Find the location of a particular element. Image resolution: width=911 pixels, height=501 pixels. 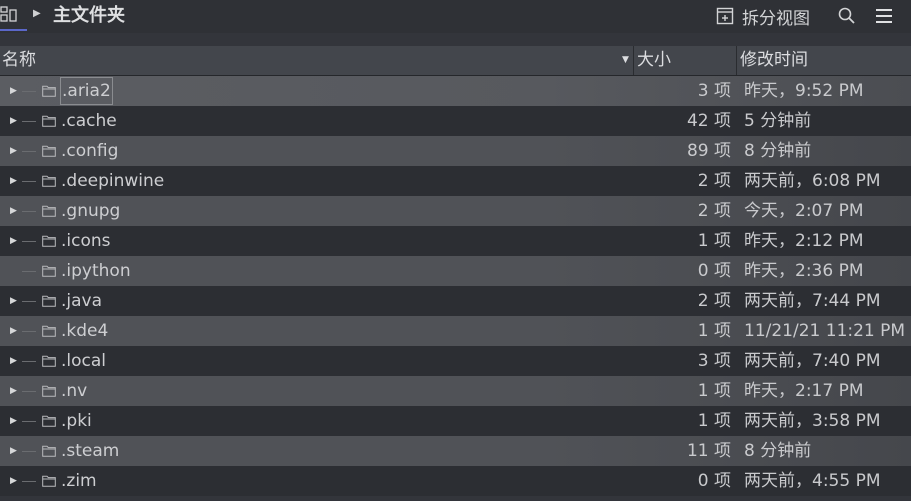

file-row: ▶ .nv 1 项昨天，2:17 PM is located at coordinates (455, 391).